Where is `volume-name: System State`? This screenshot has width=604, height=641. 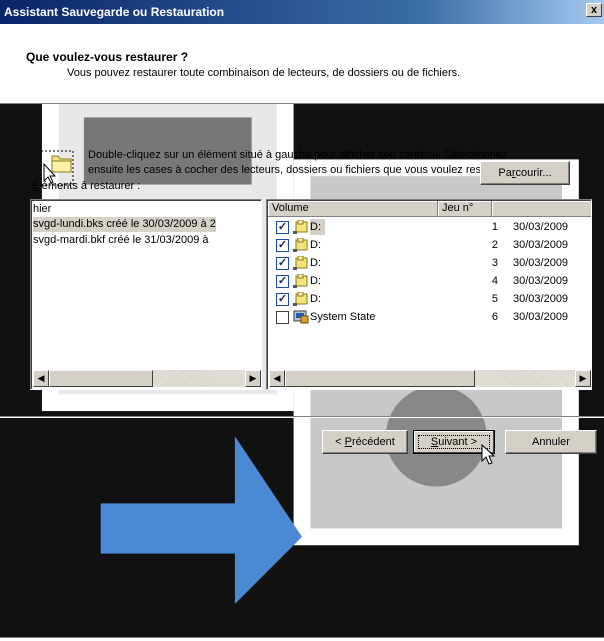
volume-name: System State is located at coordinates (343, 317).